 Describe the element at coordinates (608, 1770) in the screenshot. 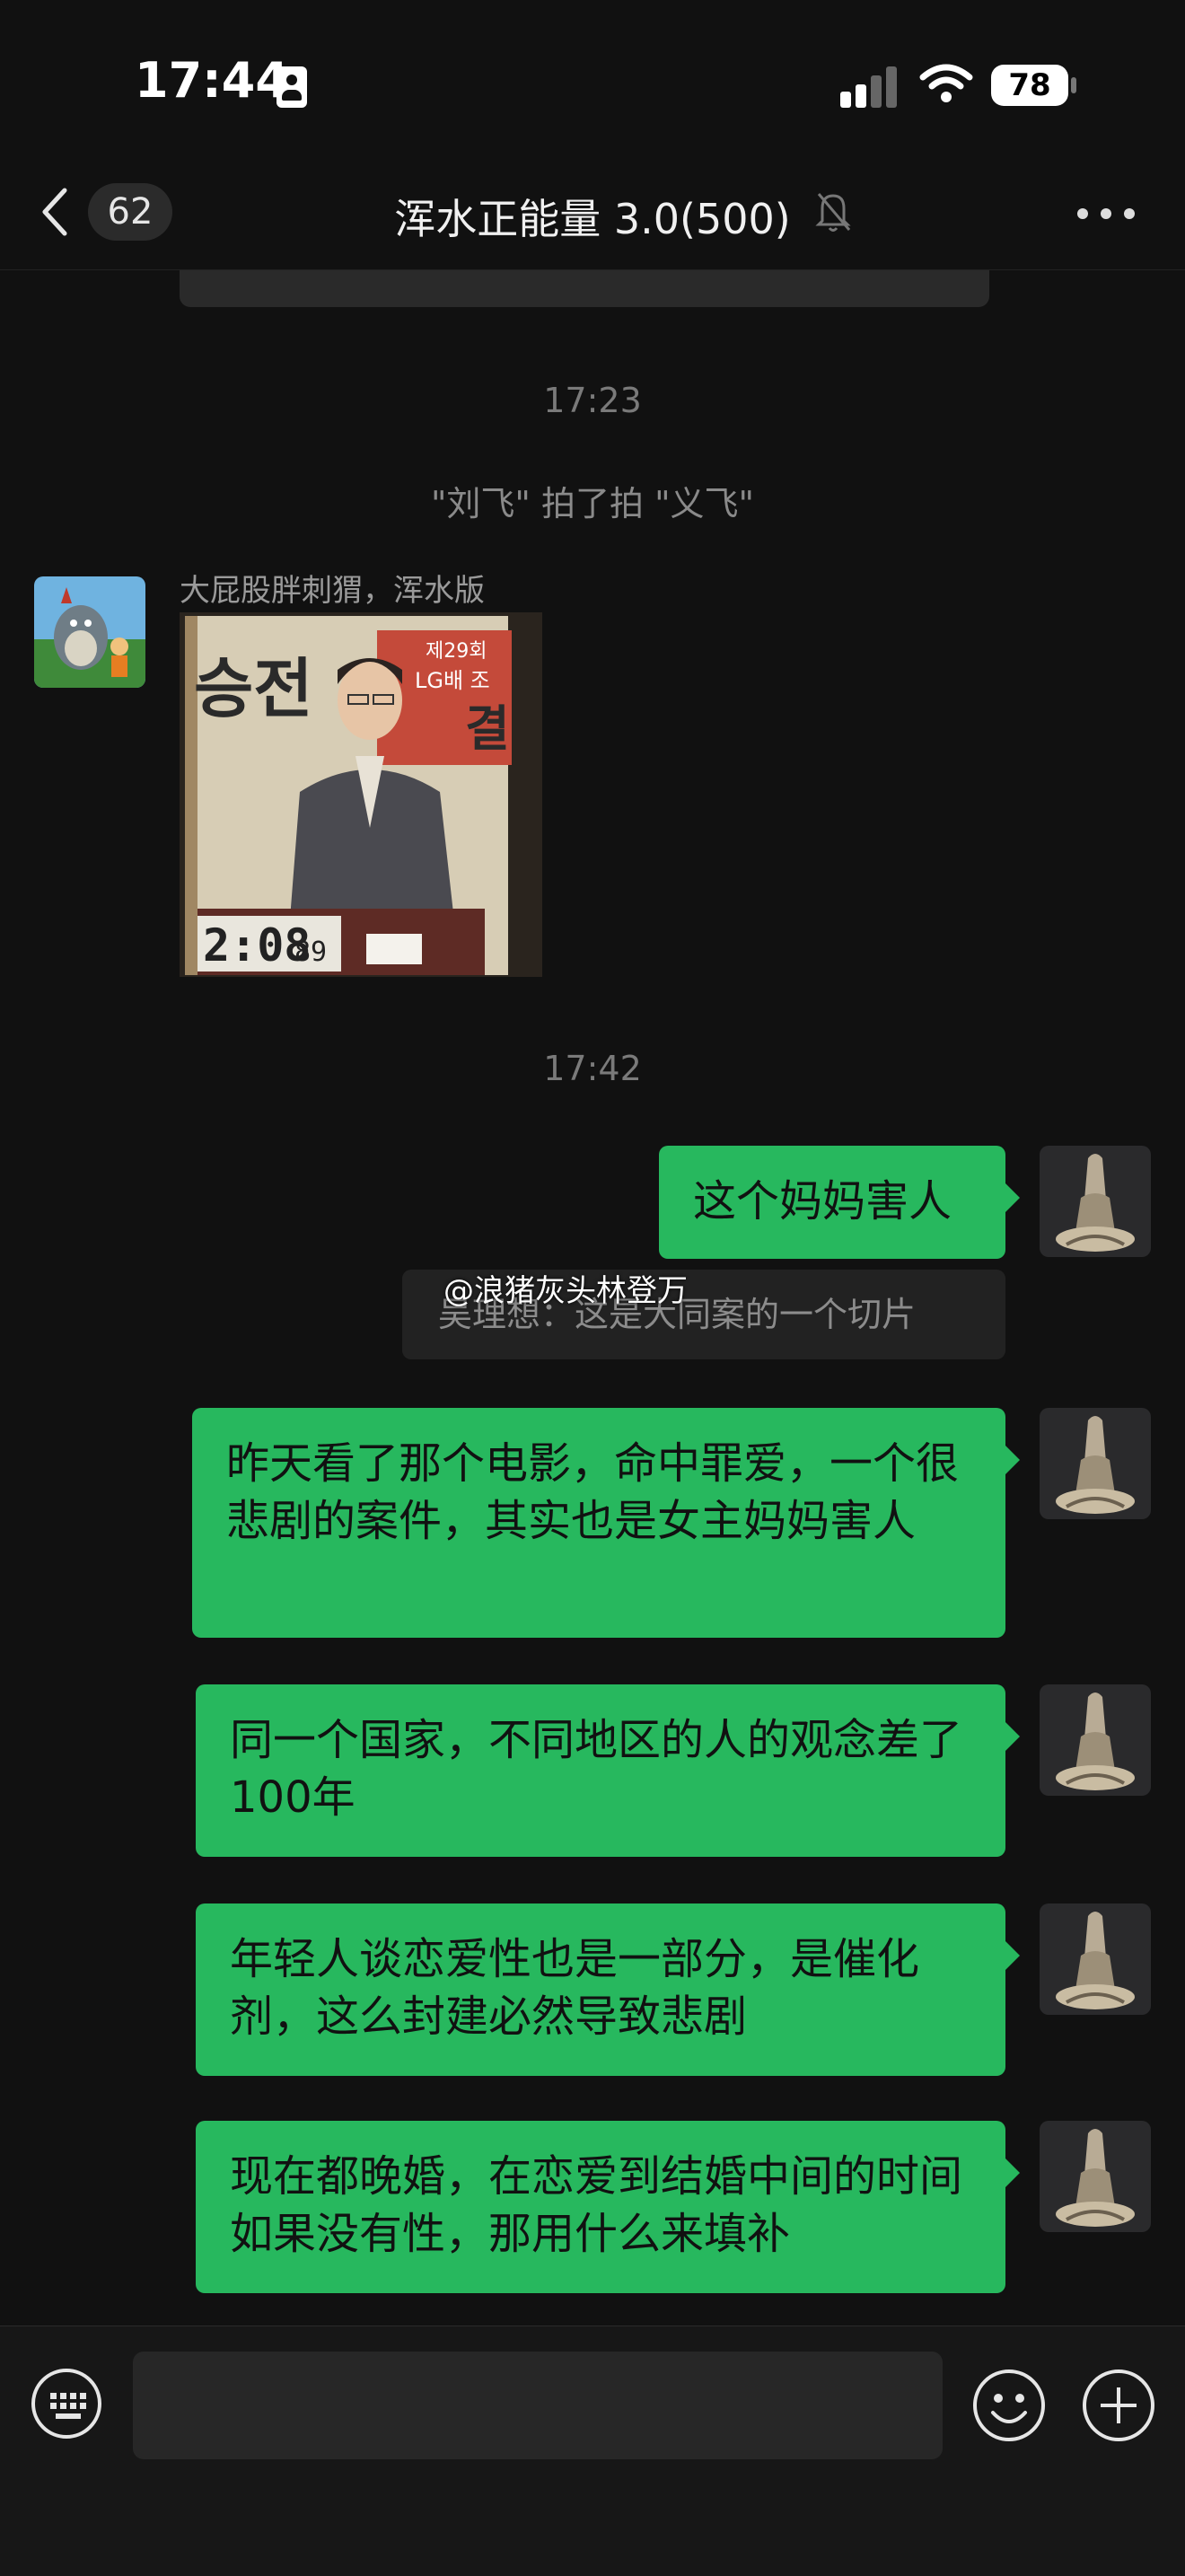

I see `outgoing-message-bubble: 同一个国家，不同地区的人的观念差了100年` at that location.